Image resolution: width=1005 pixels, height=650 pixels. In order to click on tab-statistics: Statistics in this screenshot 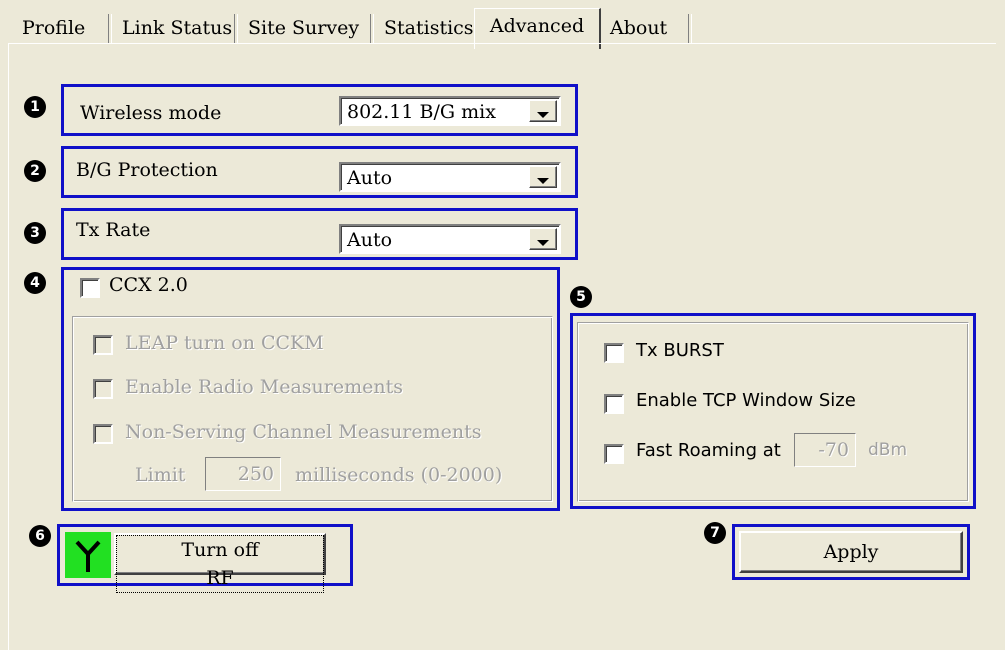, I will do `click(429, 28)`.